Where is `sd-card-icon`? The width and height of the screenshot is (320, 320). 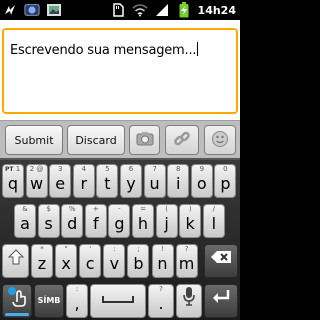 sd-card-icon is located at coordinates (118, 10).